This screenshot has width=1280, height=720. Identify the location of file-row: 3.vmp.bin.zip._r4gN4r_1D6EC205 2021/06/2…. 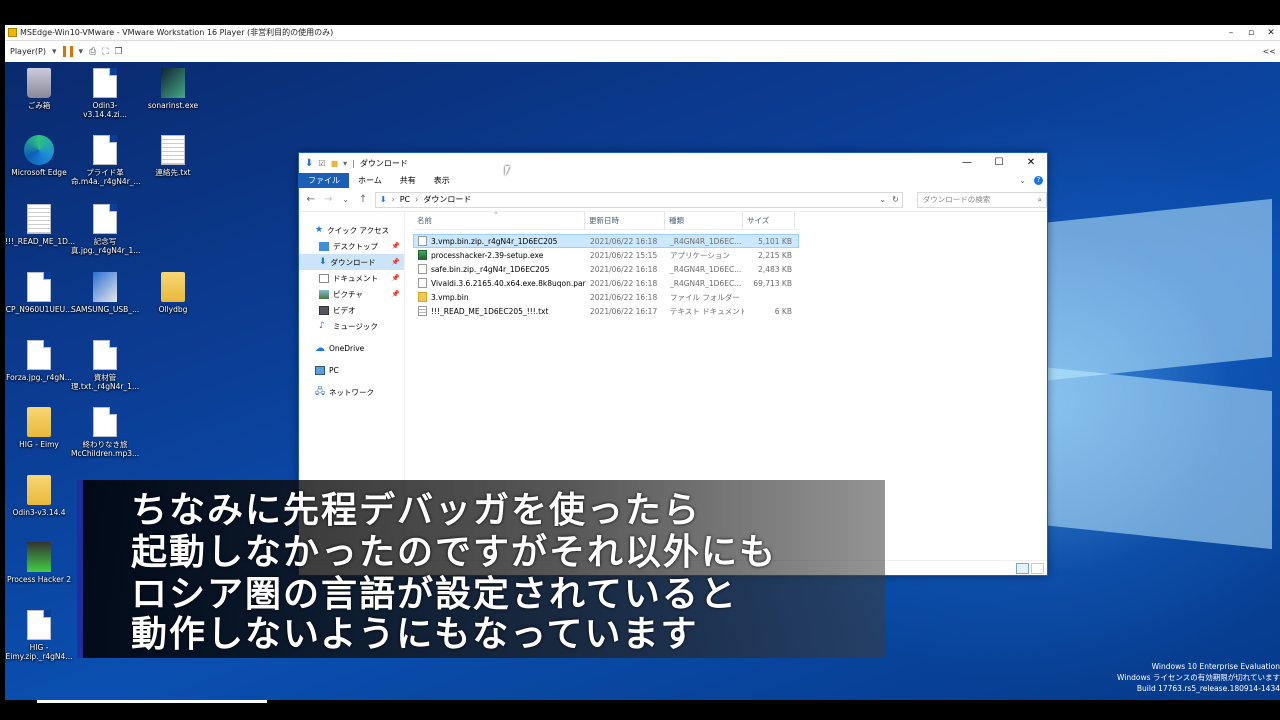
(606, 241).